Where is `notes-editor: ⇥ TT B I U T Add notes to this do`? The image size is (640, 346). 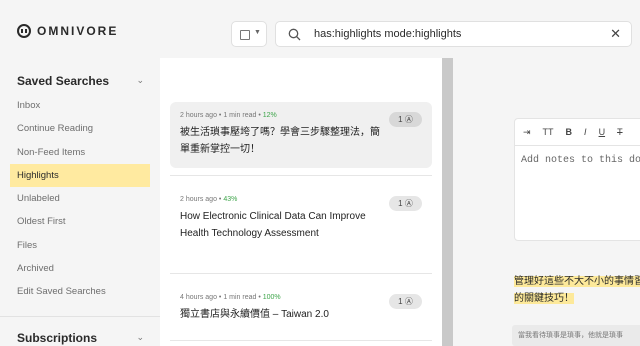 notes-editor: ⇥ TT B I U T Add notes to this do is located at coordinates (577, 179).